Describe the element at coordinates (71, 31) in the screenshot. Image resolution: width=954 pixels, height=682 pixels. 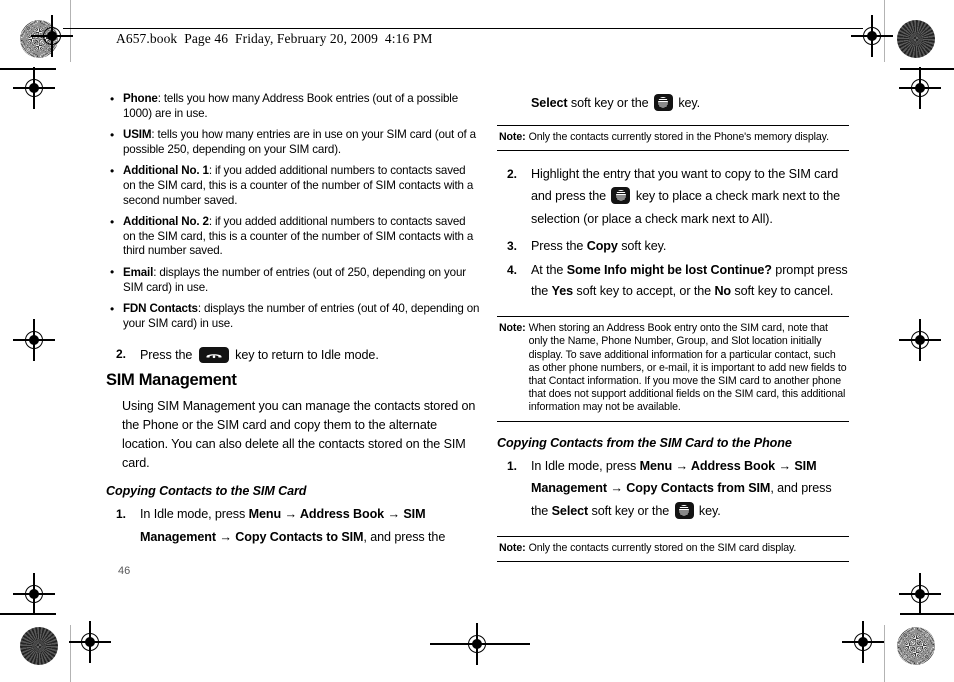
I see `trim-line-left` at that location.